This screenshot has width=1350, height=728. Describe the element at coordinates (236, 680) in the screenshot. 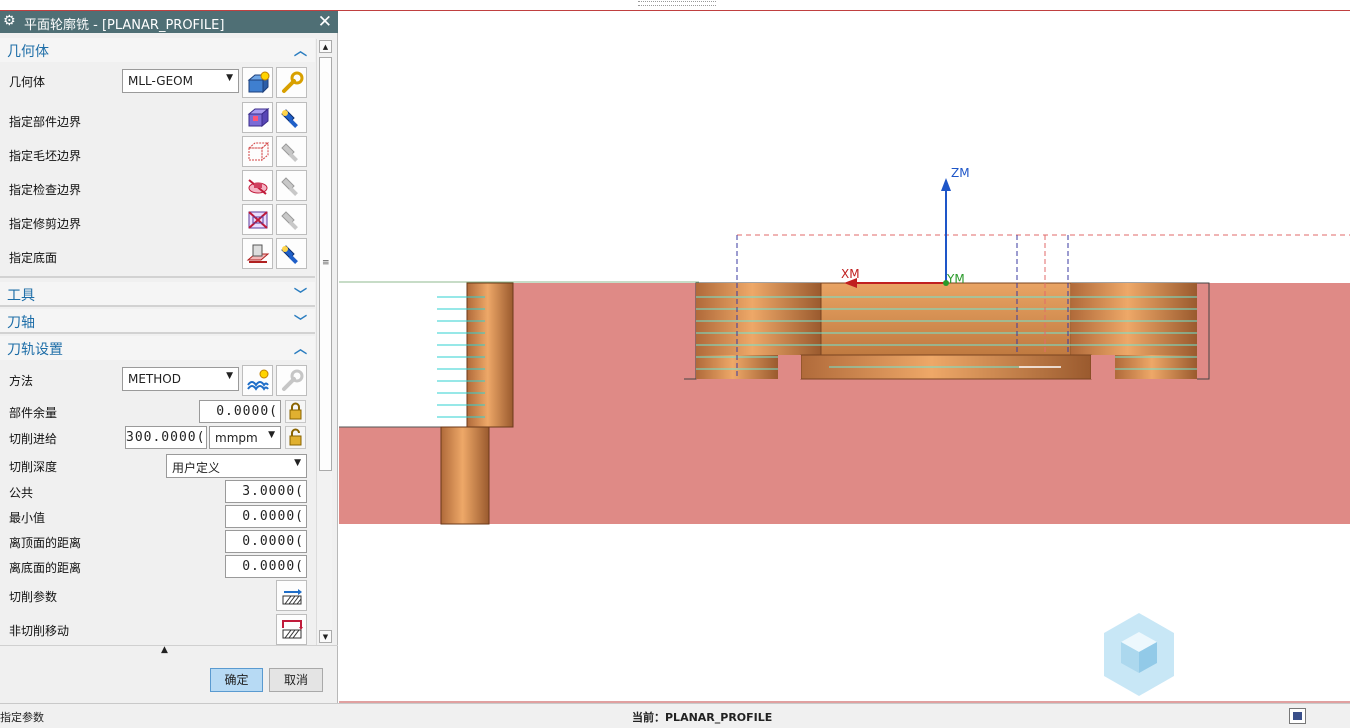

I see `ok-button: 确定` at that location.